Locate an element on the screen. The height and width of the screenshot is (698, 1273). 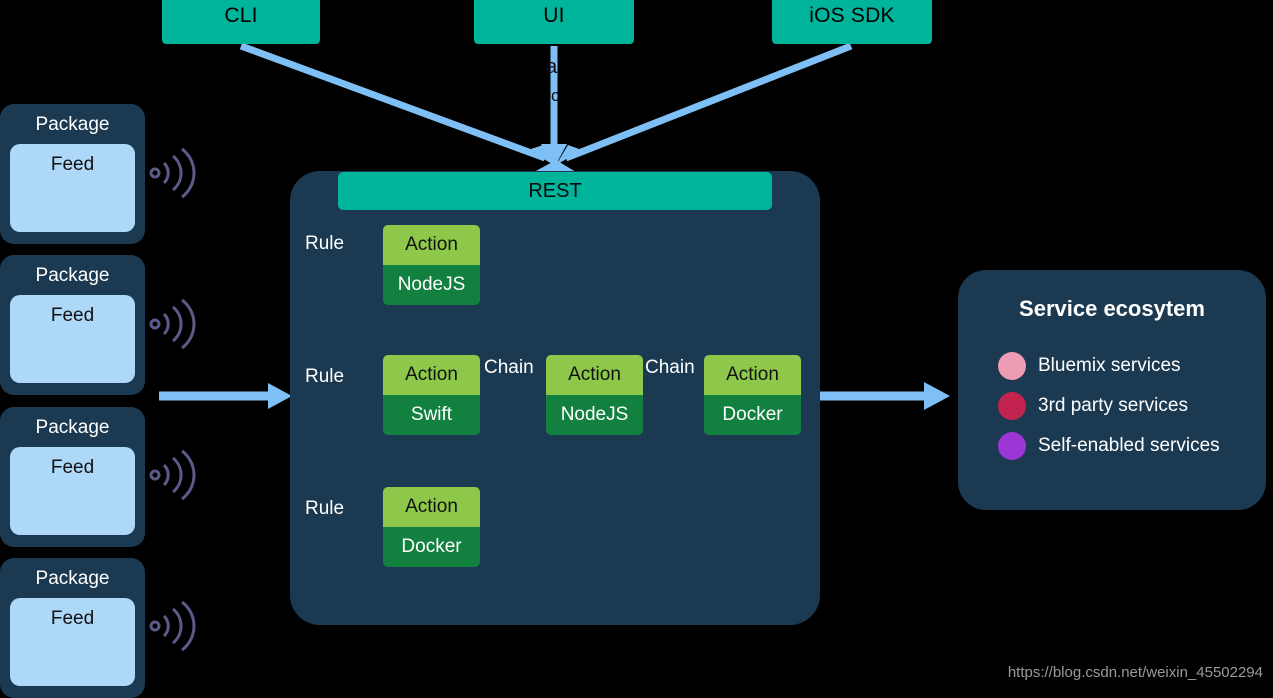
arrow-sdk-to-rest is located at coordinates (704, 103).